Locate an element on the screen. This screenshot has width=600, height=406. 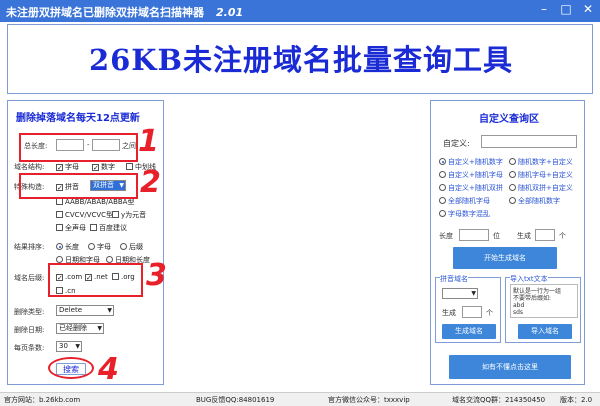
checkbox-y-vowel: y为元音 is located at coordinates (129, 215).